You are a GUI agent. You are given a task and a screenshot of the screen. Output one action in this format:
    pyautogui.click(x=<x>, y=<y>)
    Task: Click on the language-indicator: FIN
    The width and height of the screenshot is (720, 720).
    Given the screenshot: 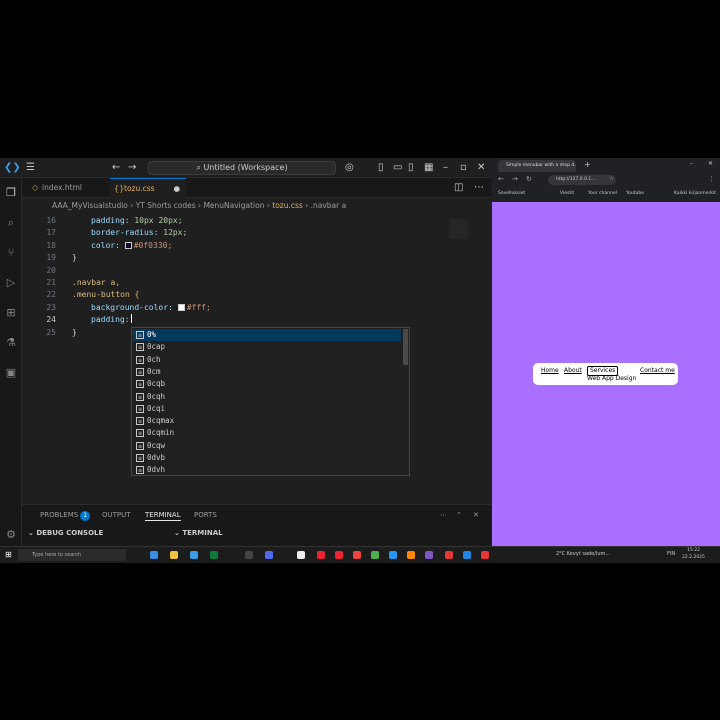 What is the action you would take?
    pyautogui.click(x=671, y=554)
    